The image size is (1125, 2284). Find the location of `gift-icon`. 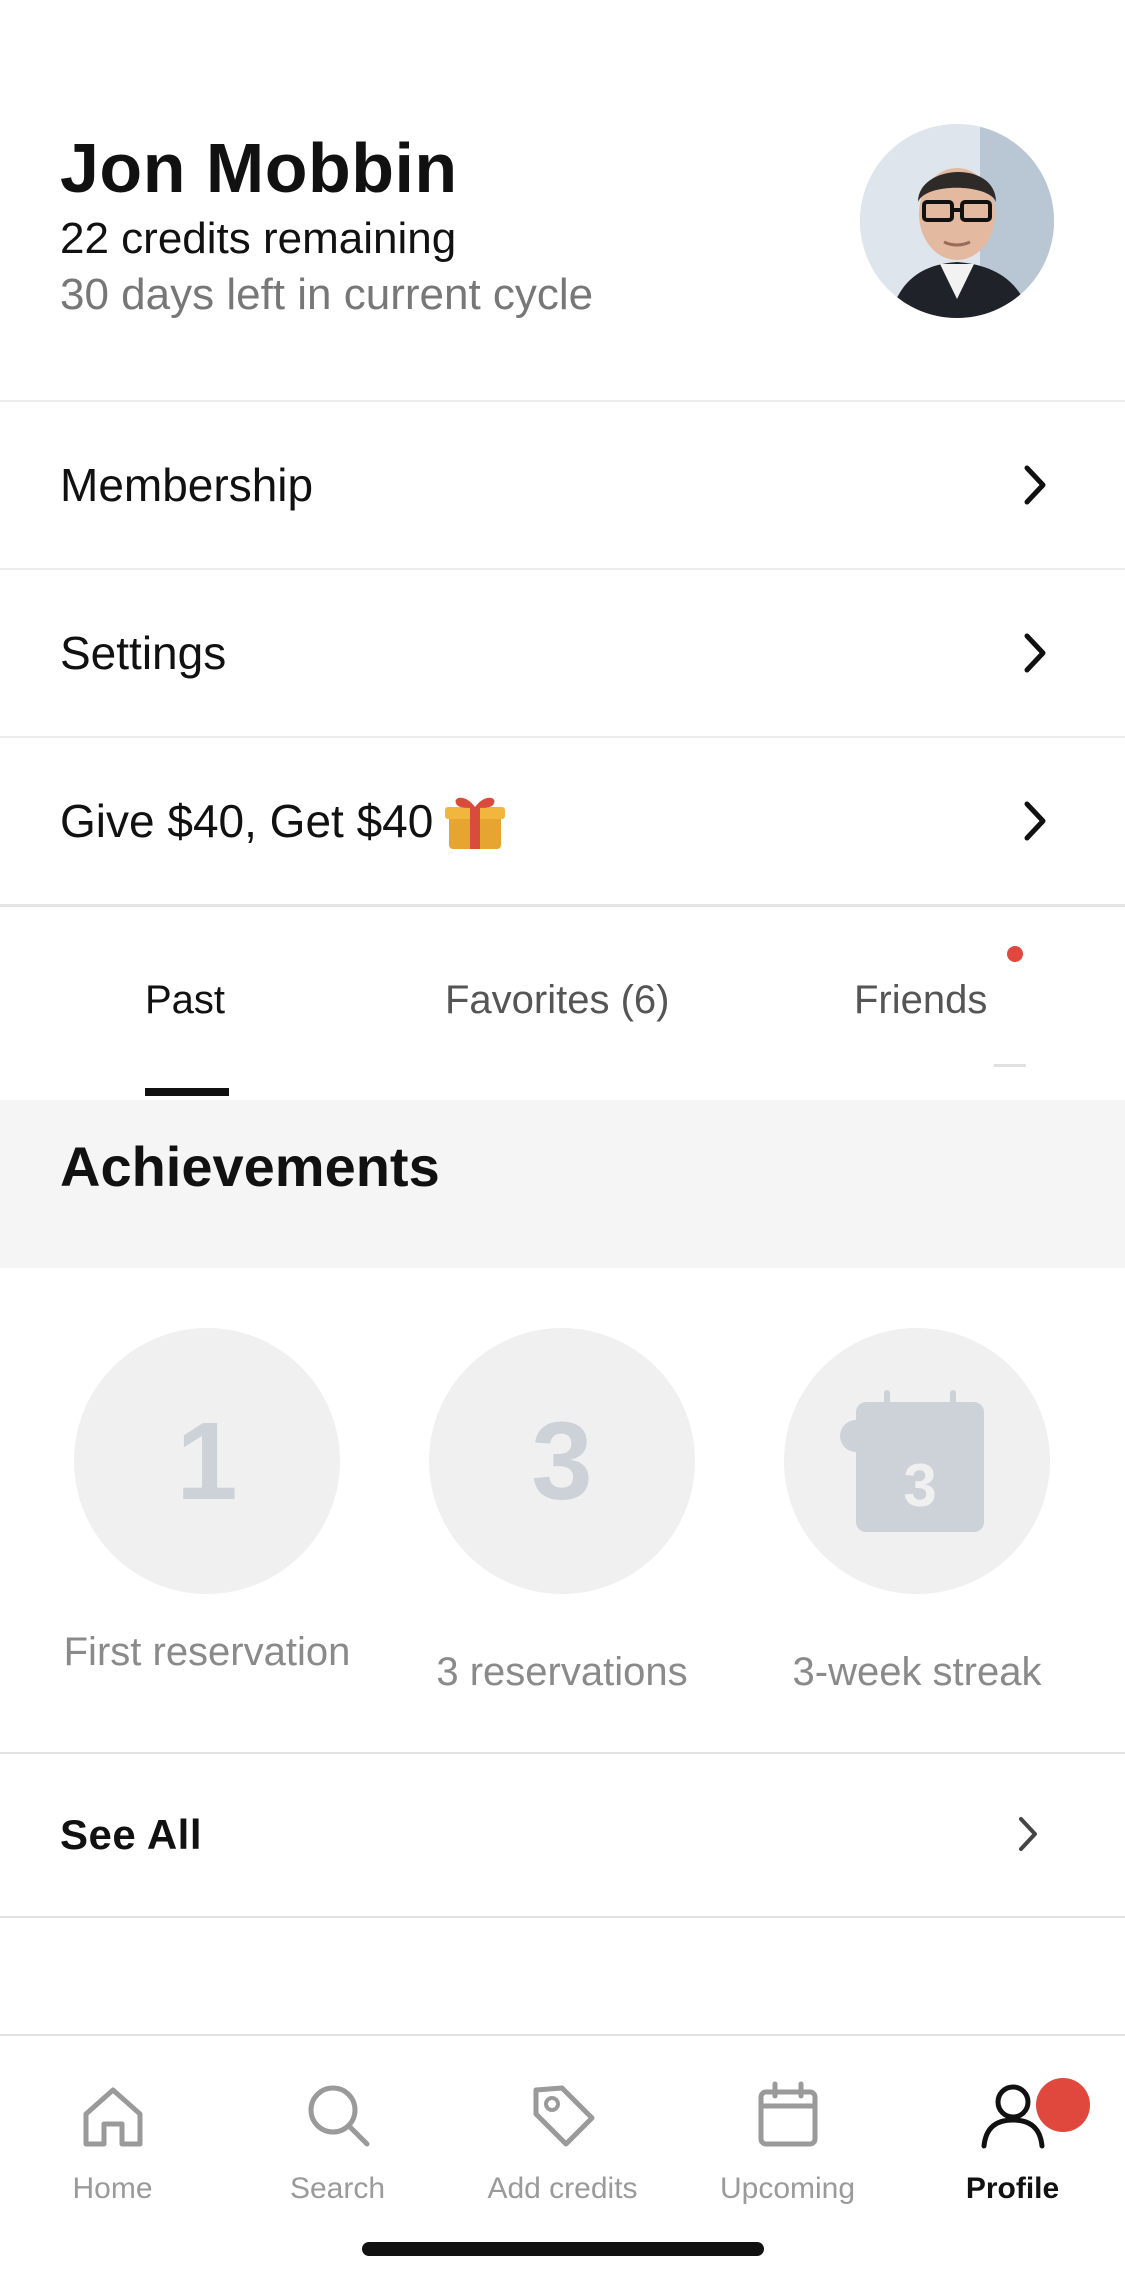

gift-icon is located at coordinates (475, 823).